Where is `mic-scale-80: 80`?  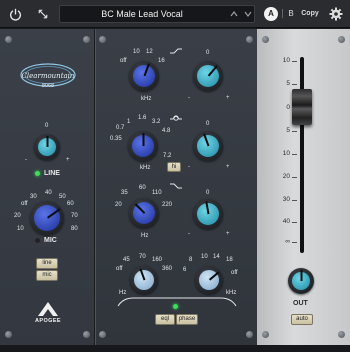 mic-scale-80: 80 is located at coordinates (74, 229).